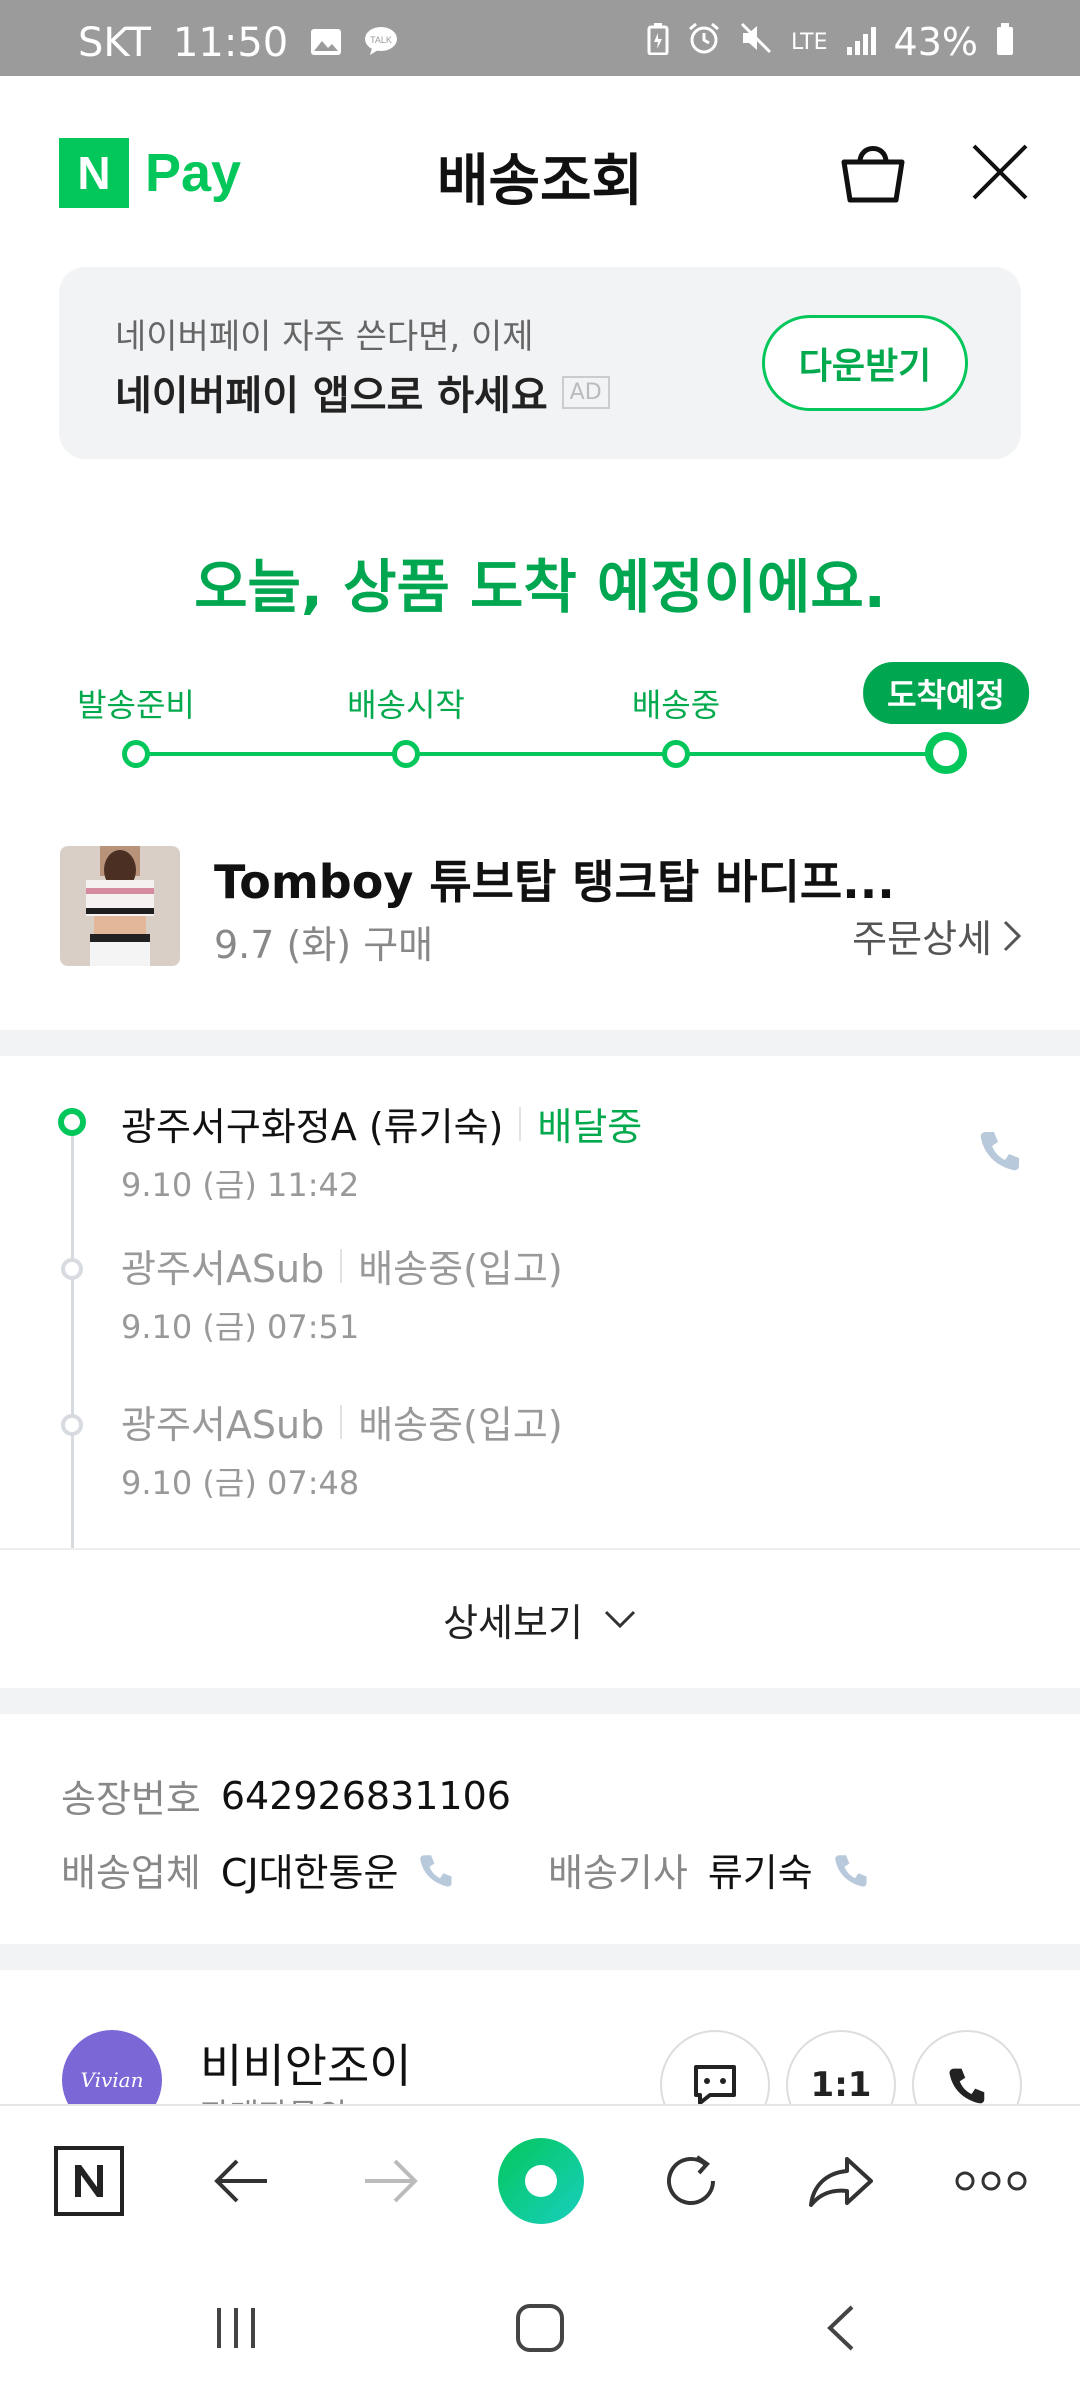 The height and width of the screenshot is (2400, 1080). What do you see at coordinates (324, 945) in the screenshot?
I see `purchase-date: 9.7 (화) 구매` at bounding box center [324, 945].